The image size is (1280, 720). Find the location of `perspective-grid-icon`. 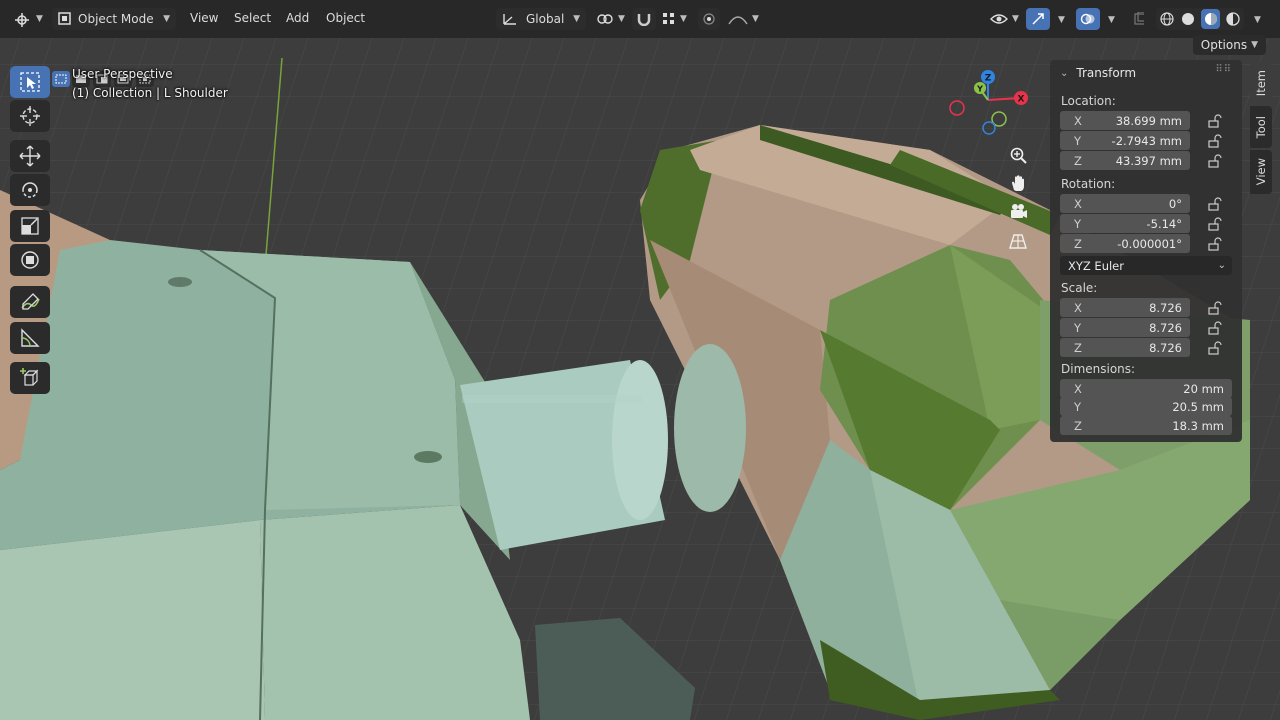

perspective-grid-icon is located at coordinates (1018, 241).